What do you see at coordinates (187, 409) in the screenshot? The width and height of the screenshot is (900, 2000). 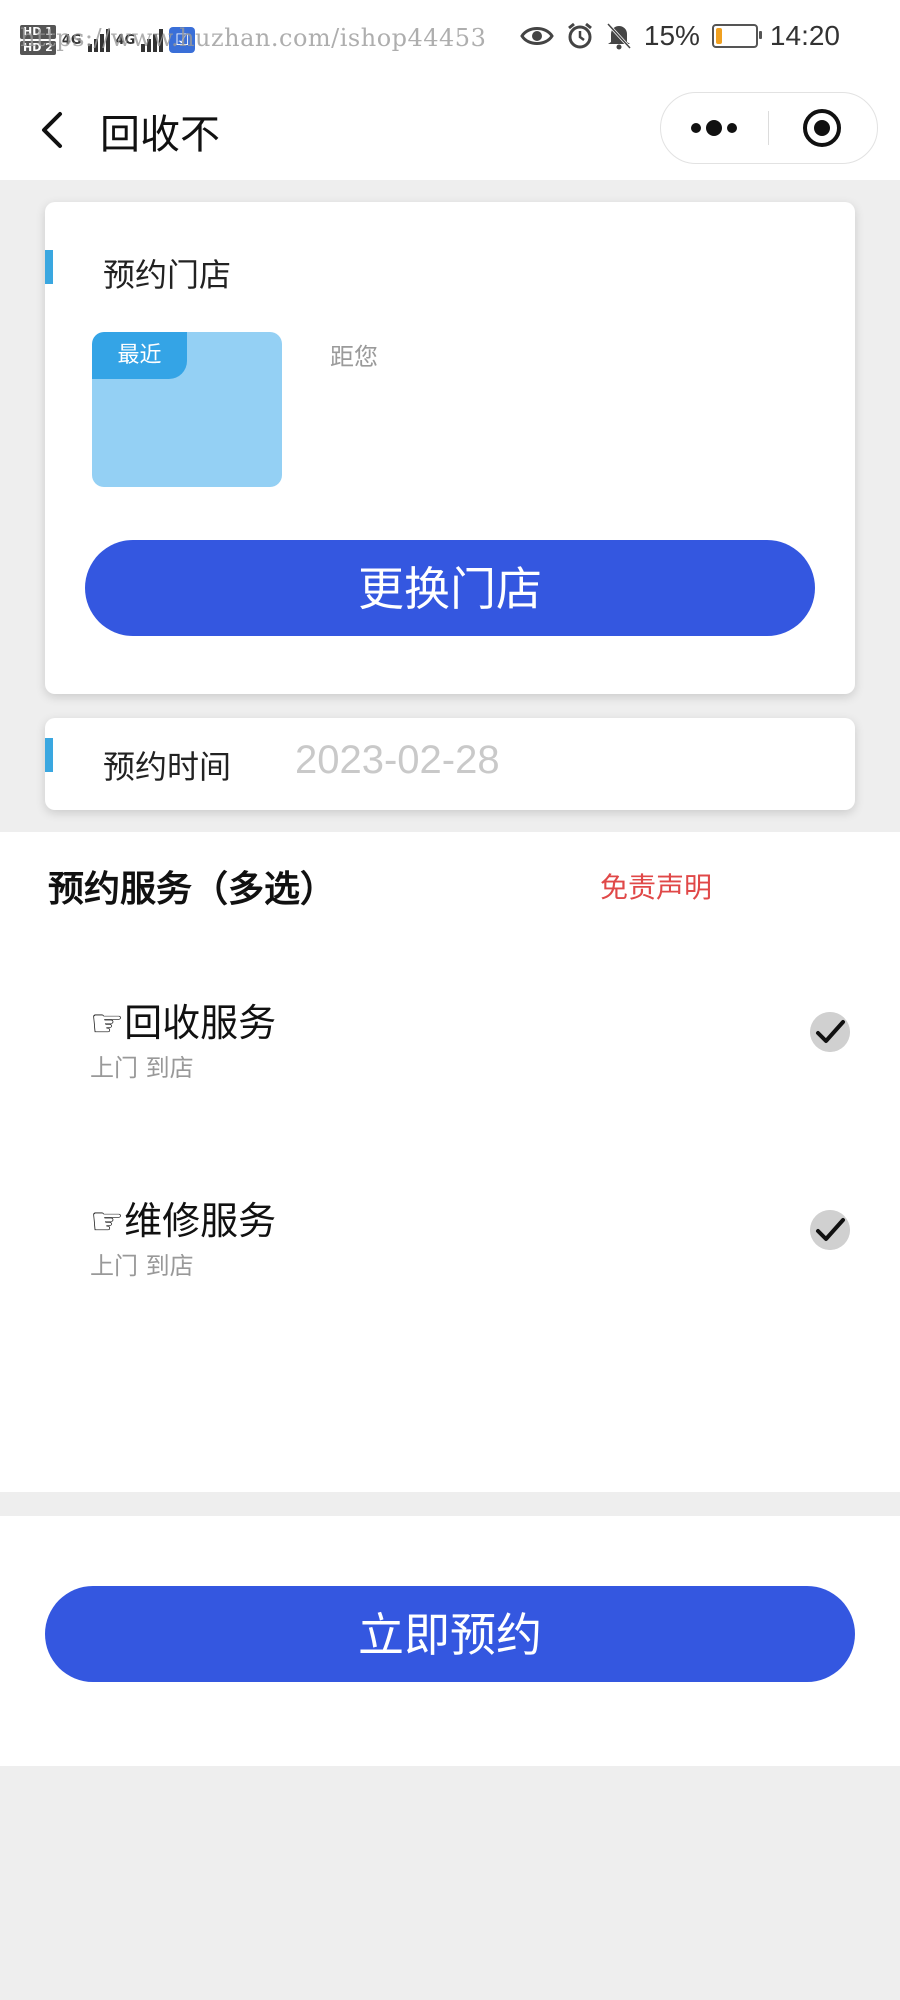 I see `store-image: 最近` at bounding box center [187, 409].